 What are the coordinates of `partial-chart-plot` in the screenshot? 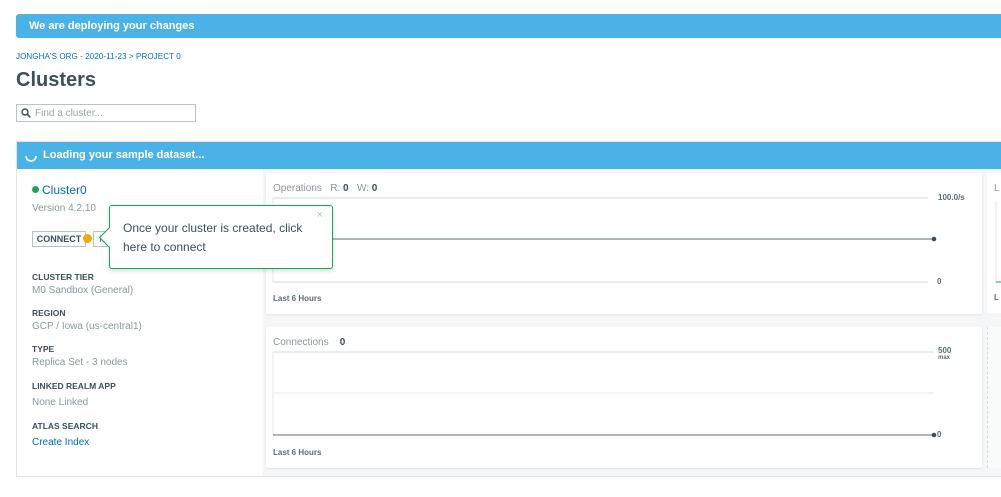 It's located at (998, 242).